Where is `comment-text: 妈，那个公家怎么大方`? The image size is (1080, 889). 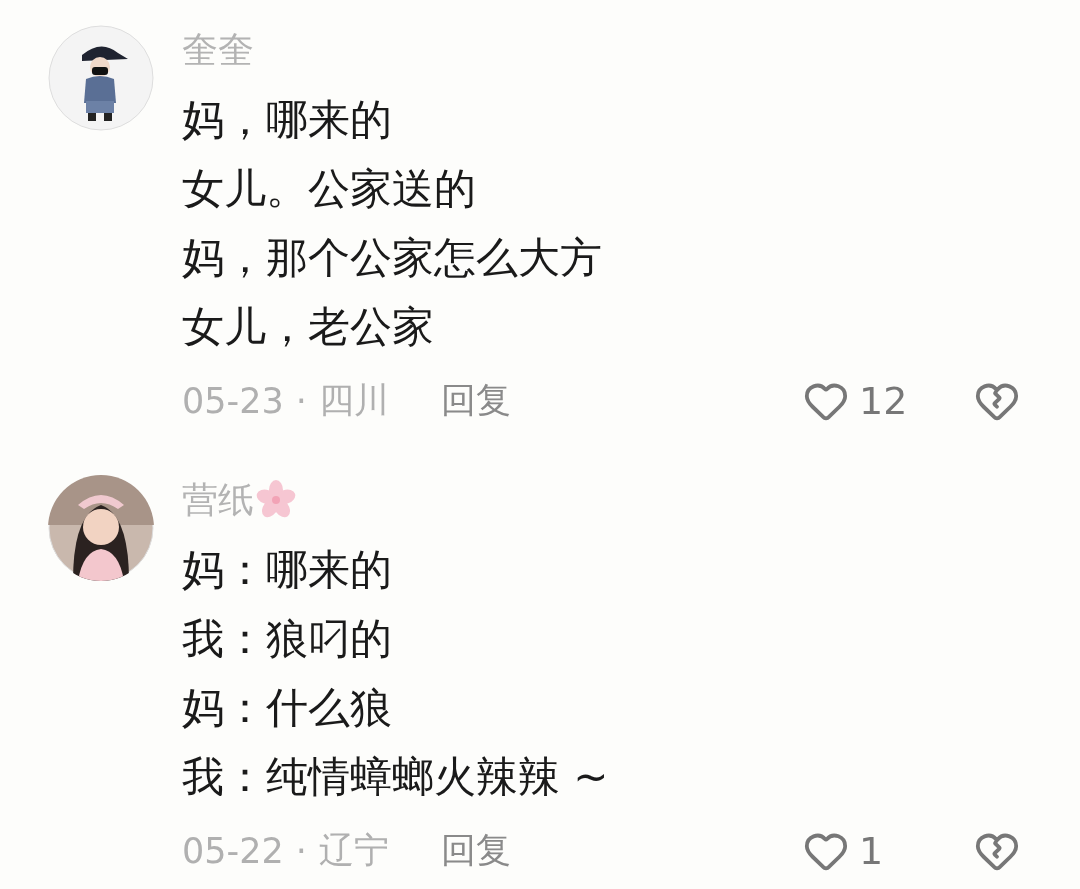
comment-text: 妈，那个公家怎么大方 is located at coordinates (392, 258).